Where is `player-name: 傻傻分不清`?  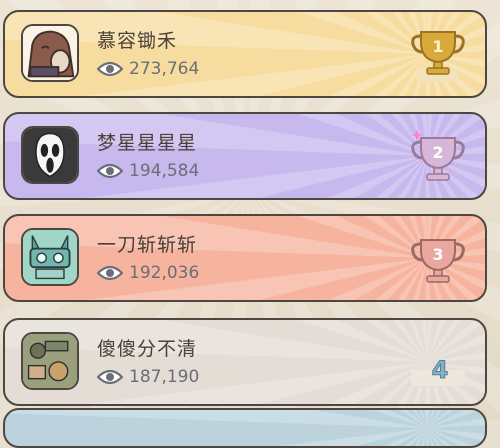
player-name: 傻傻分不清 is located at coordinates (147, 349).